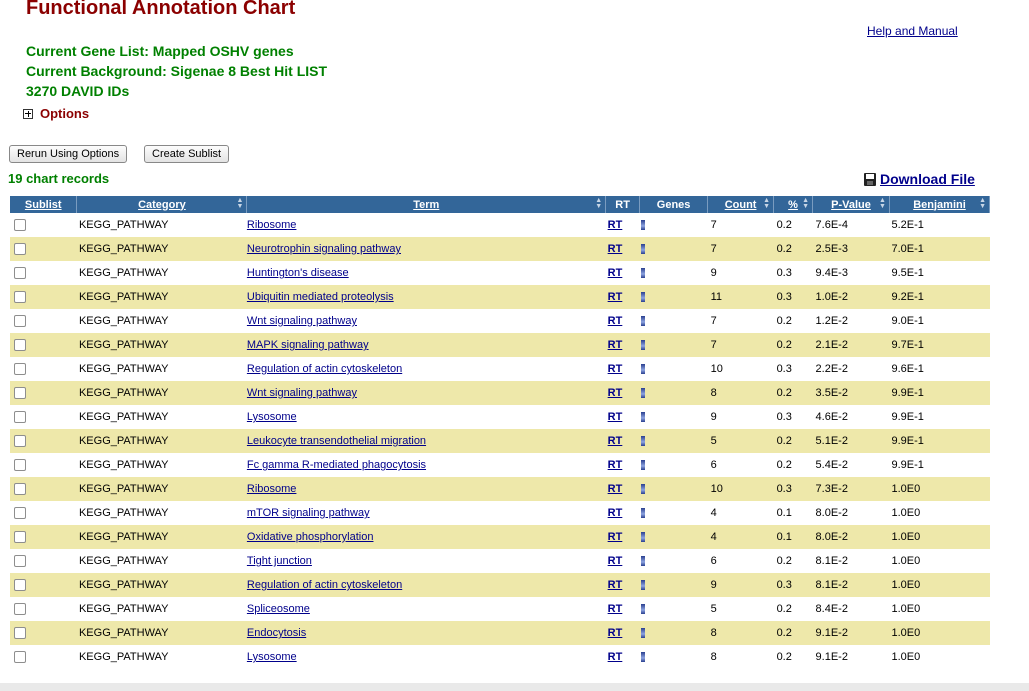  What do you see at coordinates (56, 113) in the screenshot?
I see `options-toggle: Options` at bounding box center [56, 113].